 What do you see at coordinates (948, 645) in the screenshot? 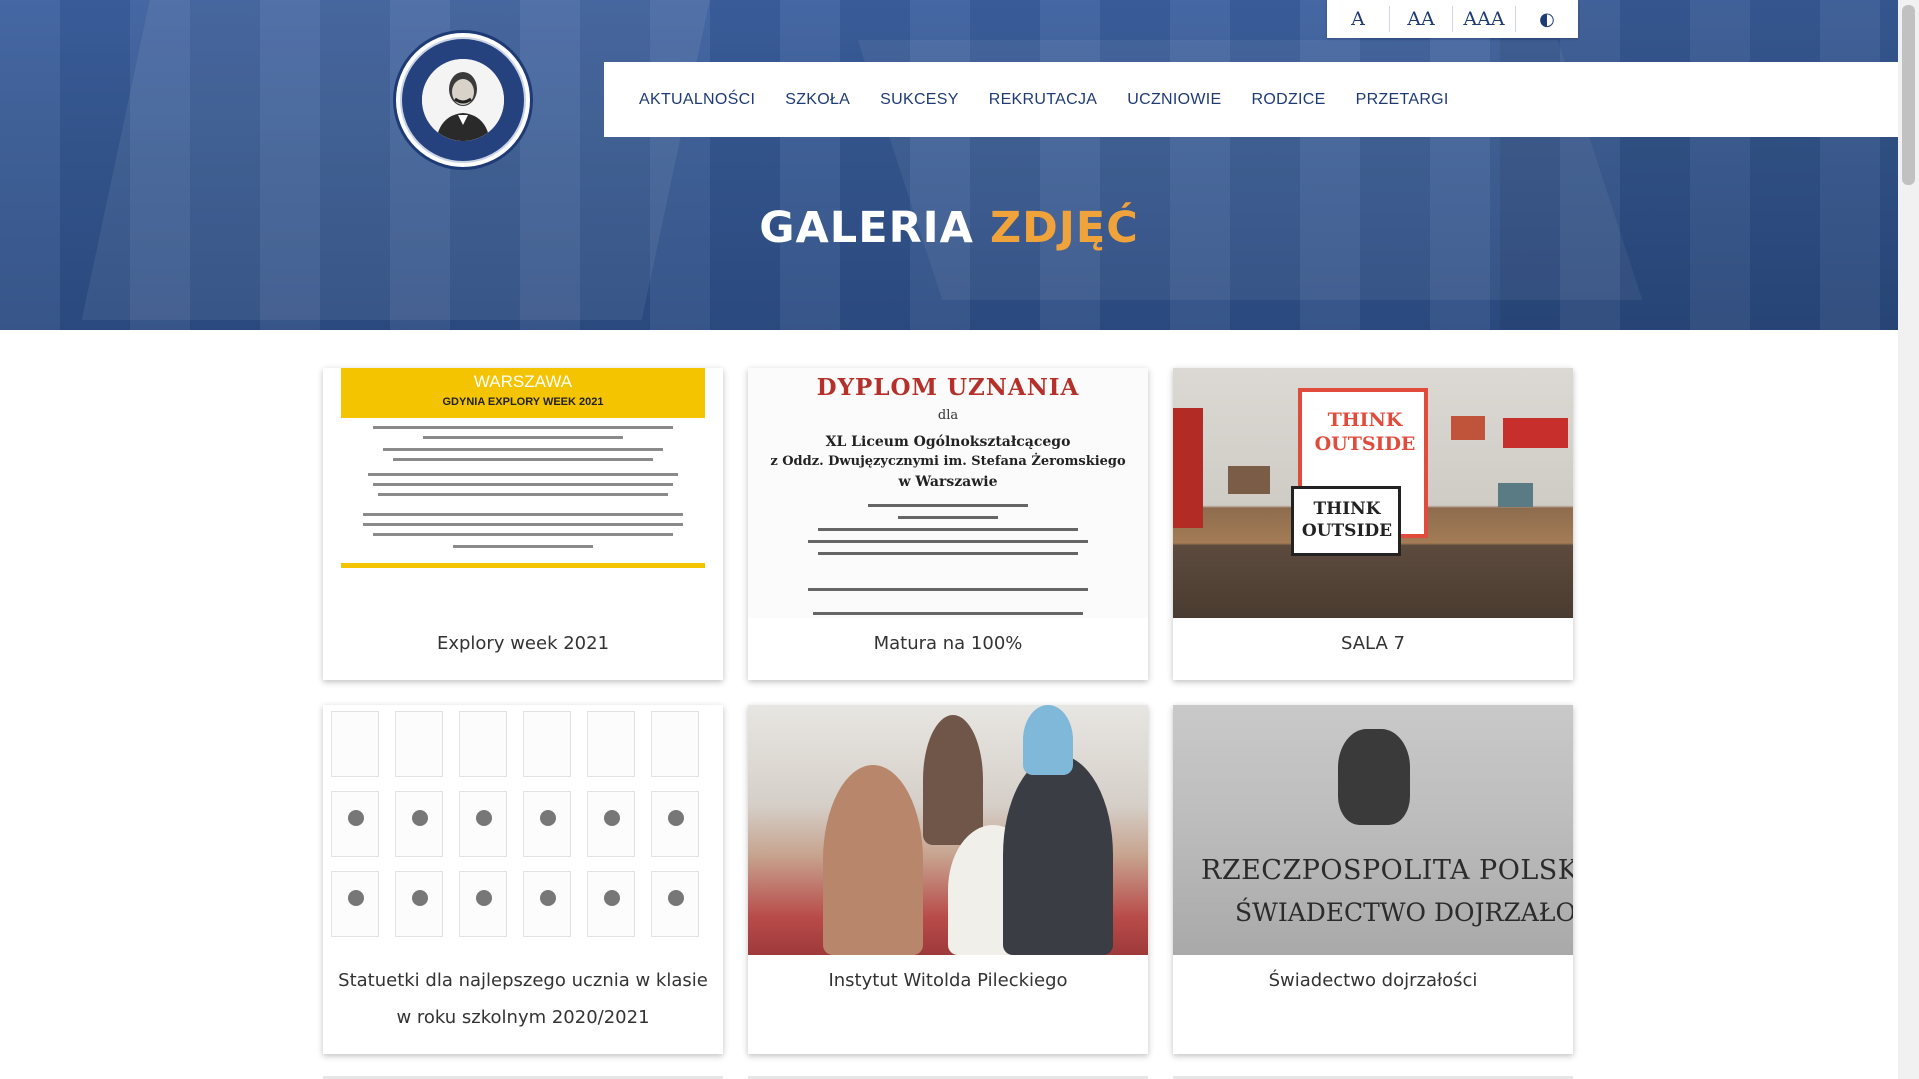
I see `gallery-card-title: Matura na 100%` at bounding box center [948, 645].